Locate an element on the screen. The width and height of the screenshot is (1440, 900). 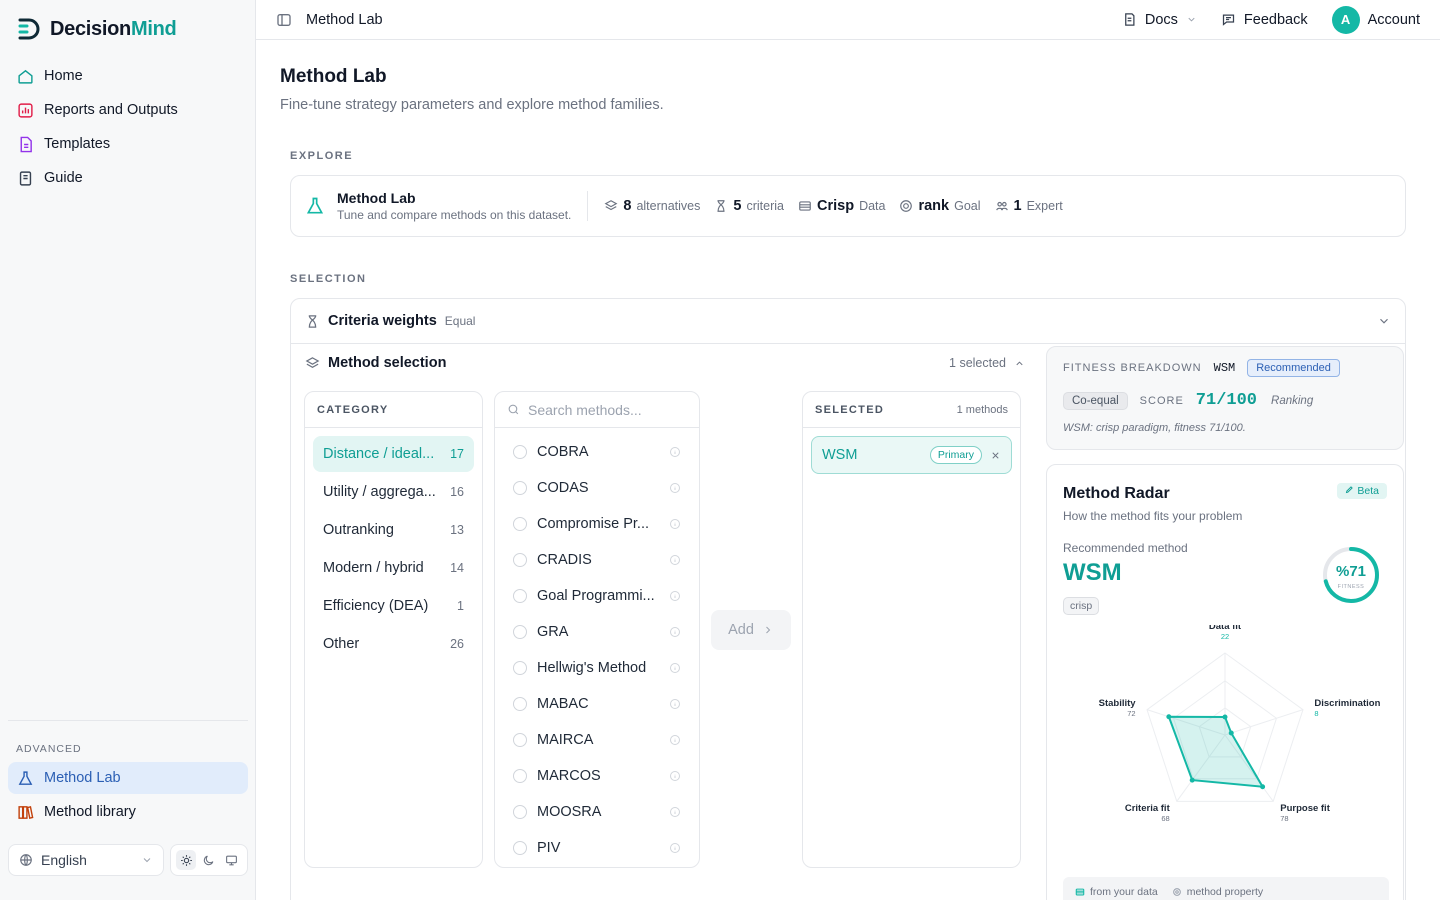
method-list-item: MABAC is located at coordinates (597, 704).